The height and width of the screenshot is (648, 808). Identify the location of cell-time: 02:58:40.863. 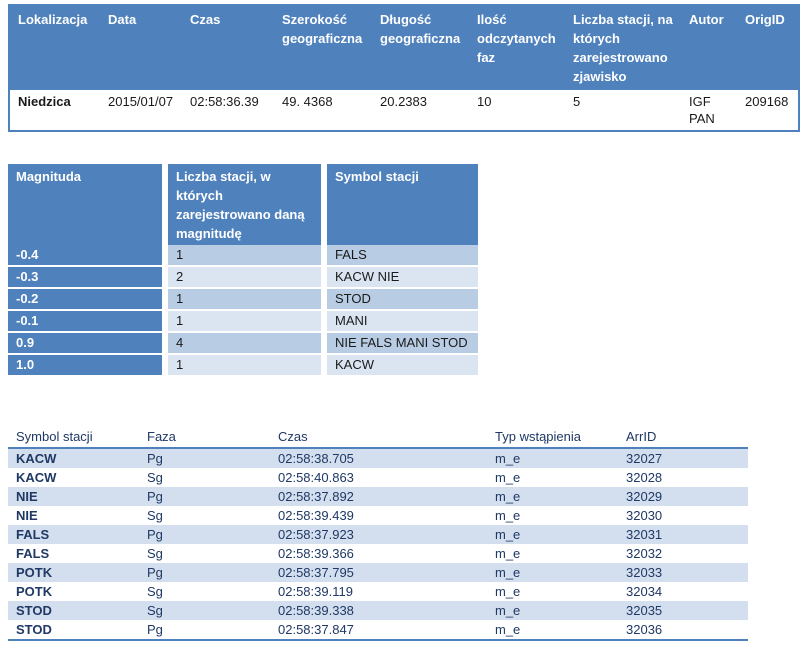
(316, 477).